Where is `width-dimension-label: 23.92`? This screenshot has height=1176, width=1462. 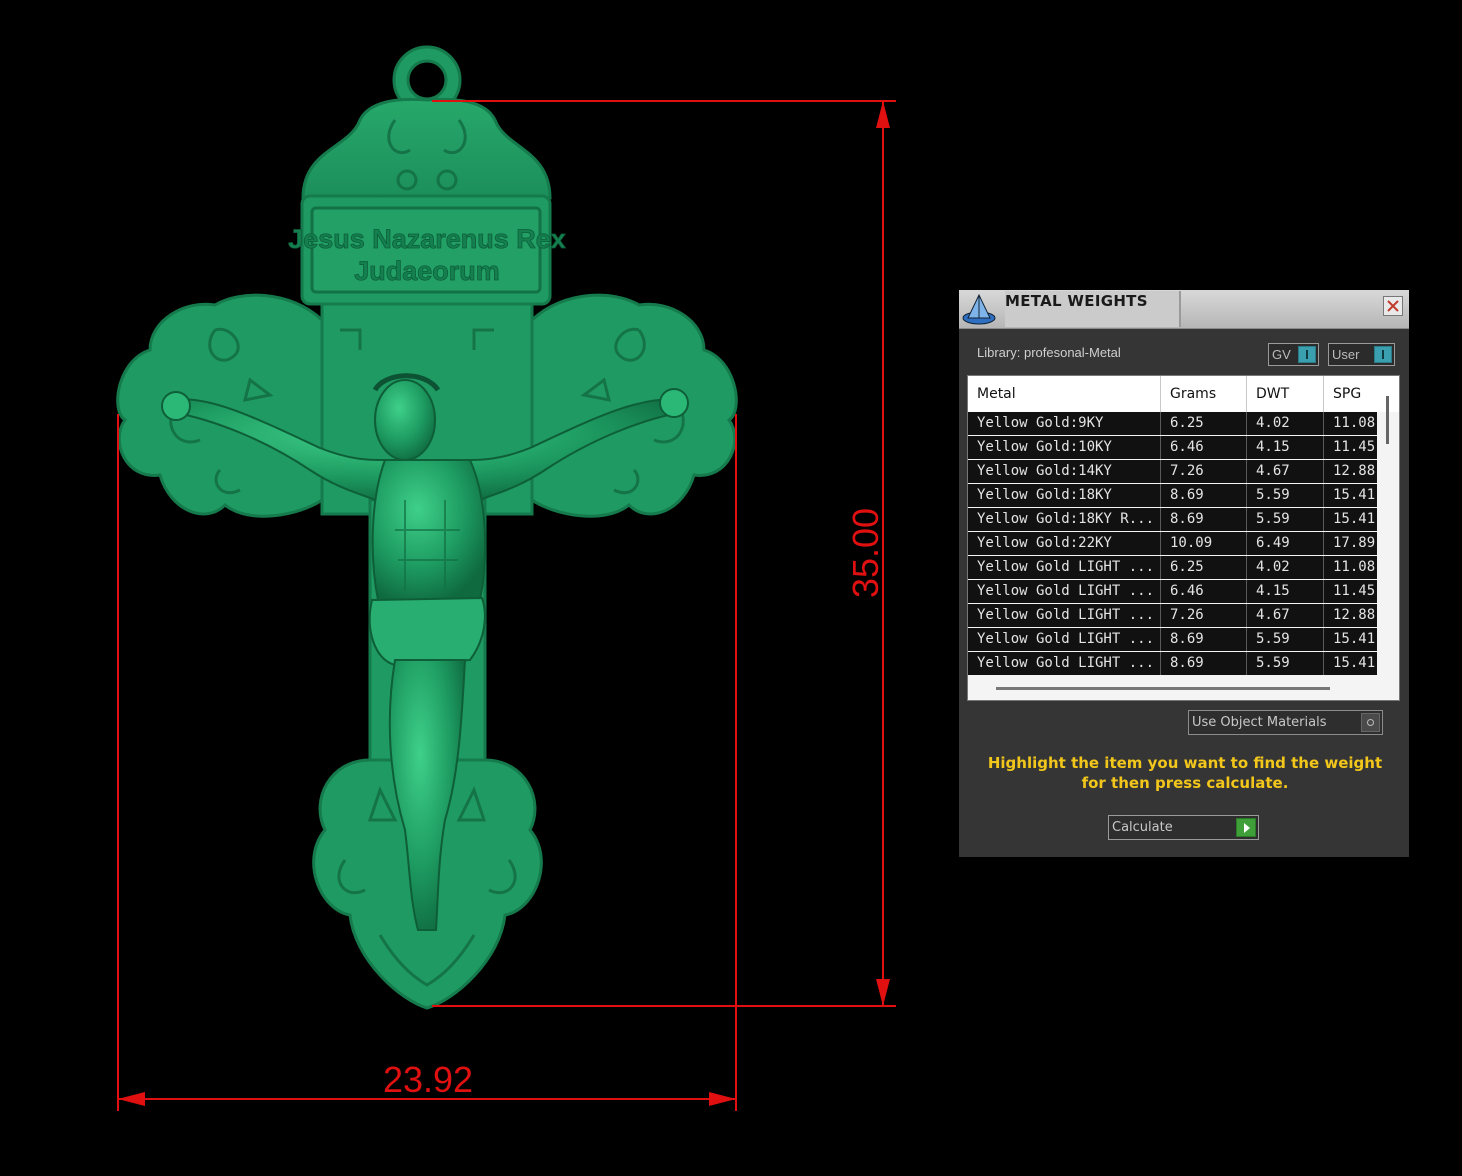 width-dimension-label: 23.92 is located at coordinates (428, 1079).